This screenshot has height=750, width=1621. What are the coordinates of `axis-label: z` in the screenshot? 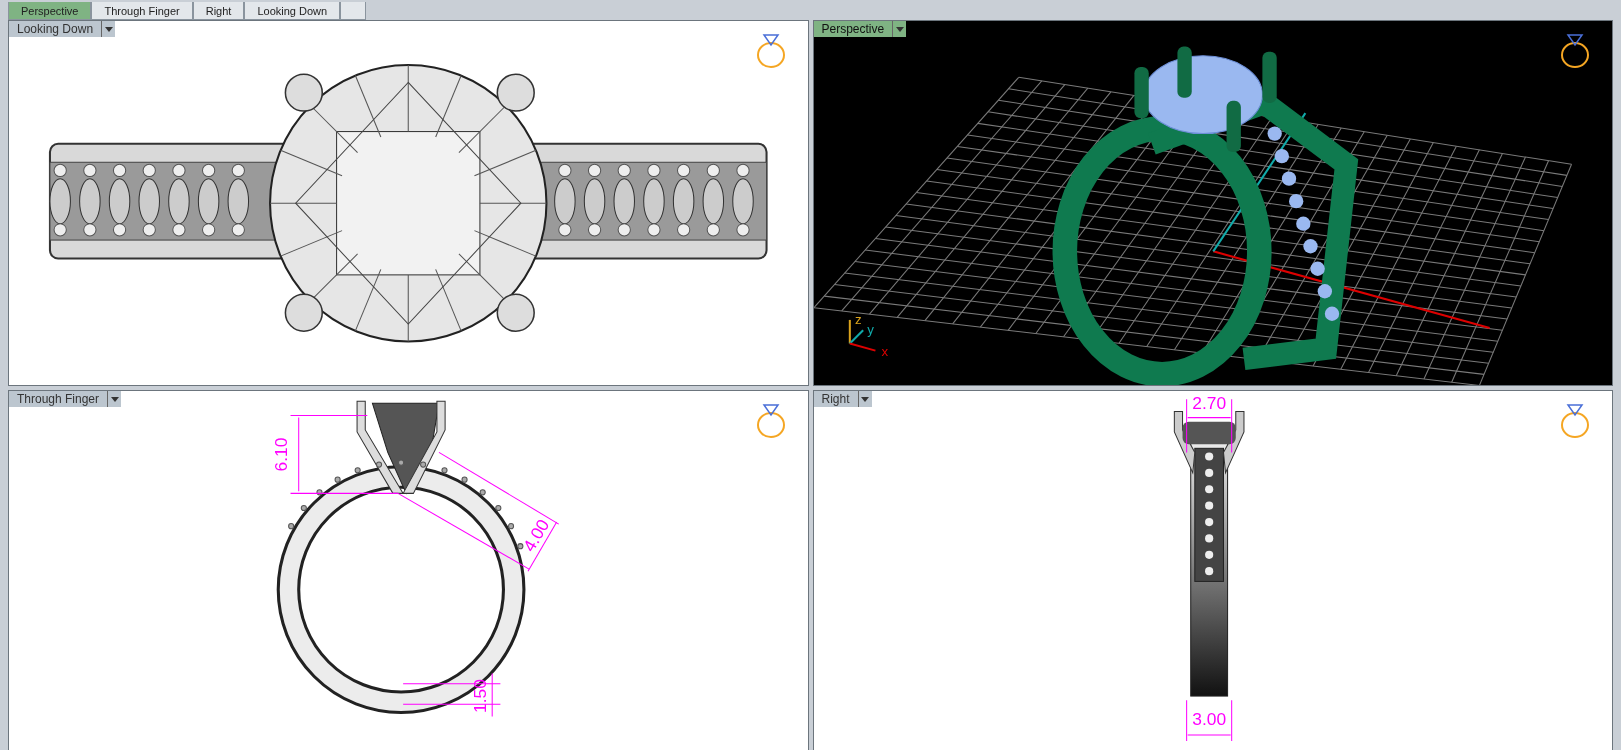 It's located at (858, 319).